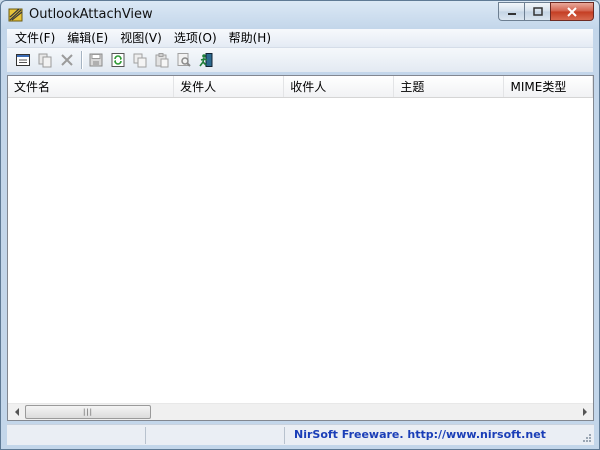  Describe the element at coordinates (229, 86) in the screenshot. I see `column-header-sender: 发件人` at that location.